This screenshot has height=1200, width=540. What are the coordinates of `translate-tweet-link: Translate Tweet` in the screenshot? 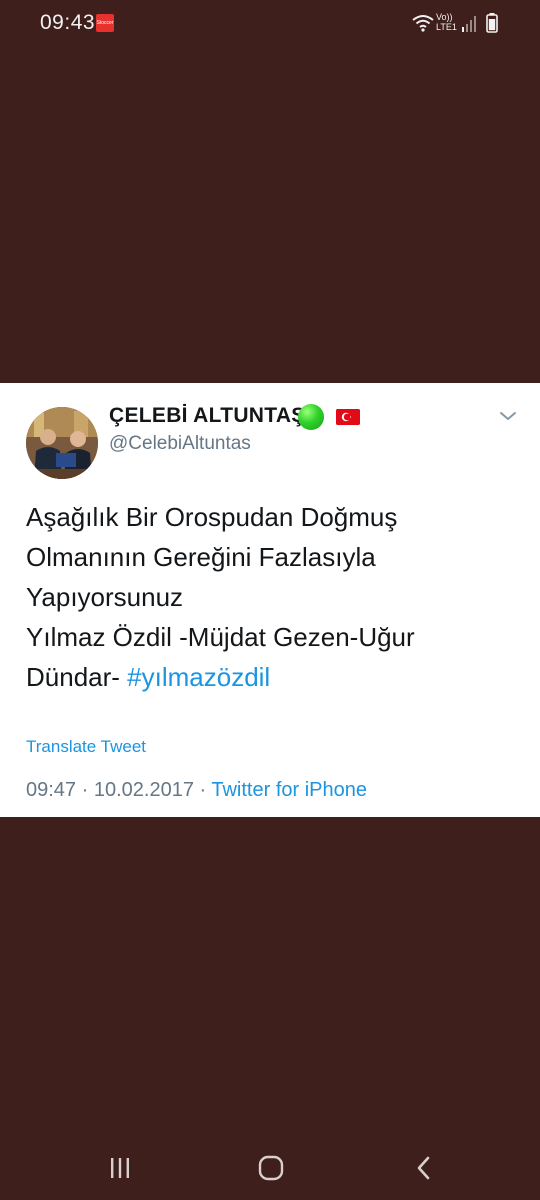 It's located at (86, 747).